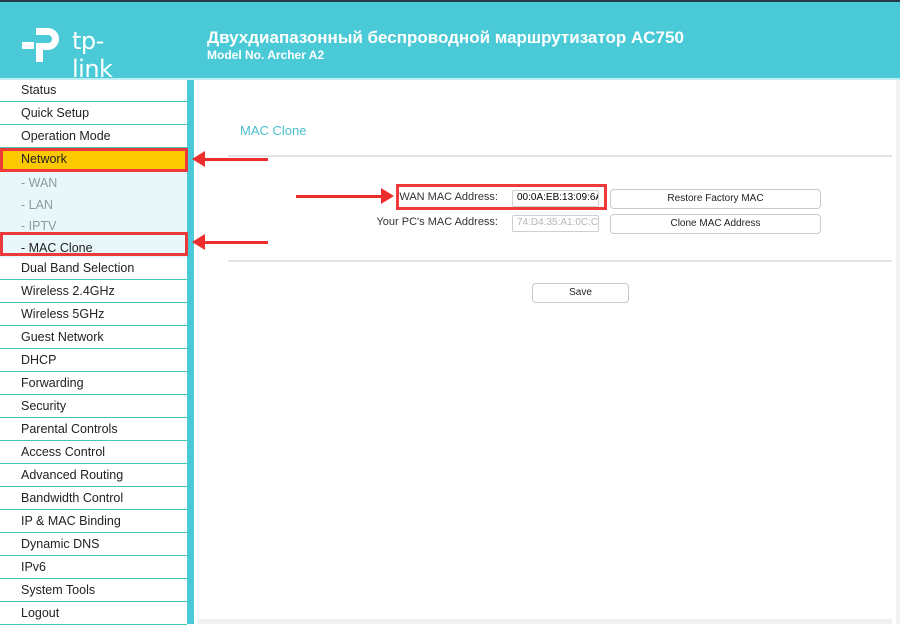 Image resolution: width=900 pixels, height=625 pixels. What do you see at coordinates (560, 156) in the screenshot?
I see `title-divider` at bounding box center [560, 156].